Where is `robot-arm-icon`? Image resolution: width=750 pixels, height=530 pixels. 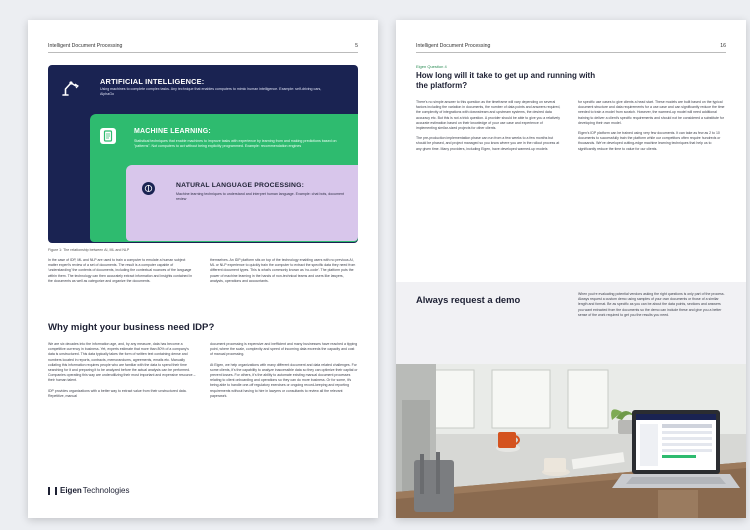
robot-arm-icon is located at coordinates (70, 88).